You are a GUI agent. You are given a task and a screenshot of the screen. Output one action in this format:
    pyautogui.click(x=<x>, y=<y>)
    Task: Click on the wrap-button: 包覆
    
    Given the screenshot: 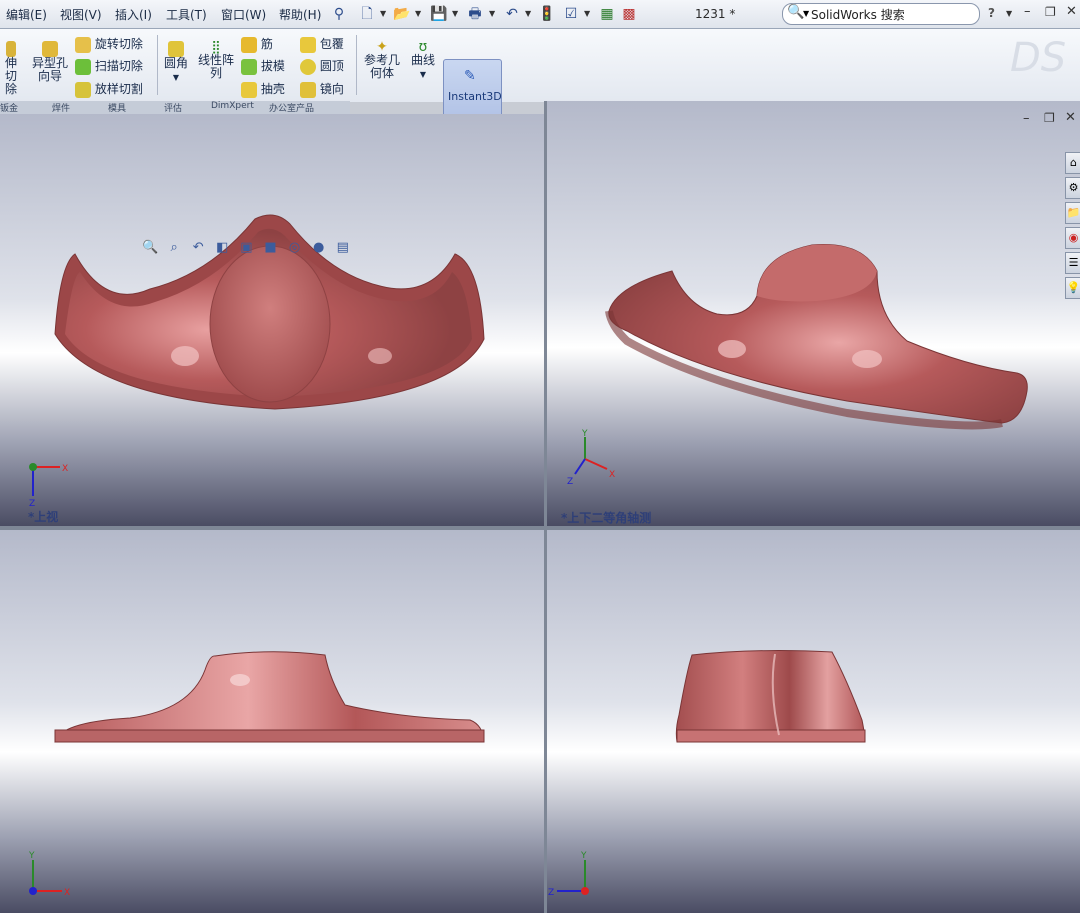 What is the action you would take?
    pyautogui.click(x=322, y=44)
    